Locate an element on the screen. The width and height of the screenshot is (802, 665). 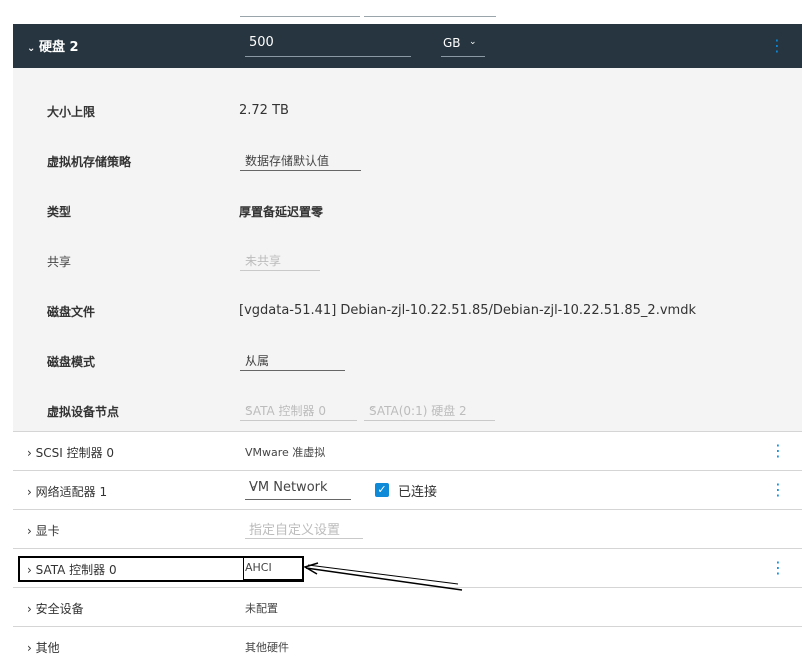
node-controller-select: SATA 控制器 0 ⌄ is located at coordinates (298, 410).